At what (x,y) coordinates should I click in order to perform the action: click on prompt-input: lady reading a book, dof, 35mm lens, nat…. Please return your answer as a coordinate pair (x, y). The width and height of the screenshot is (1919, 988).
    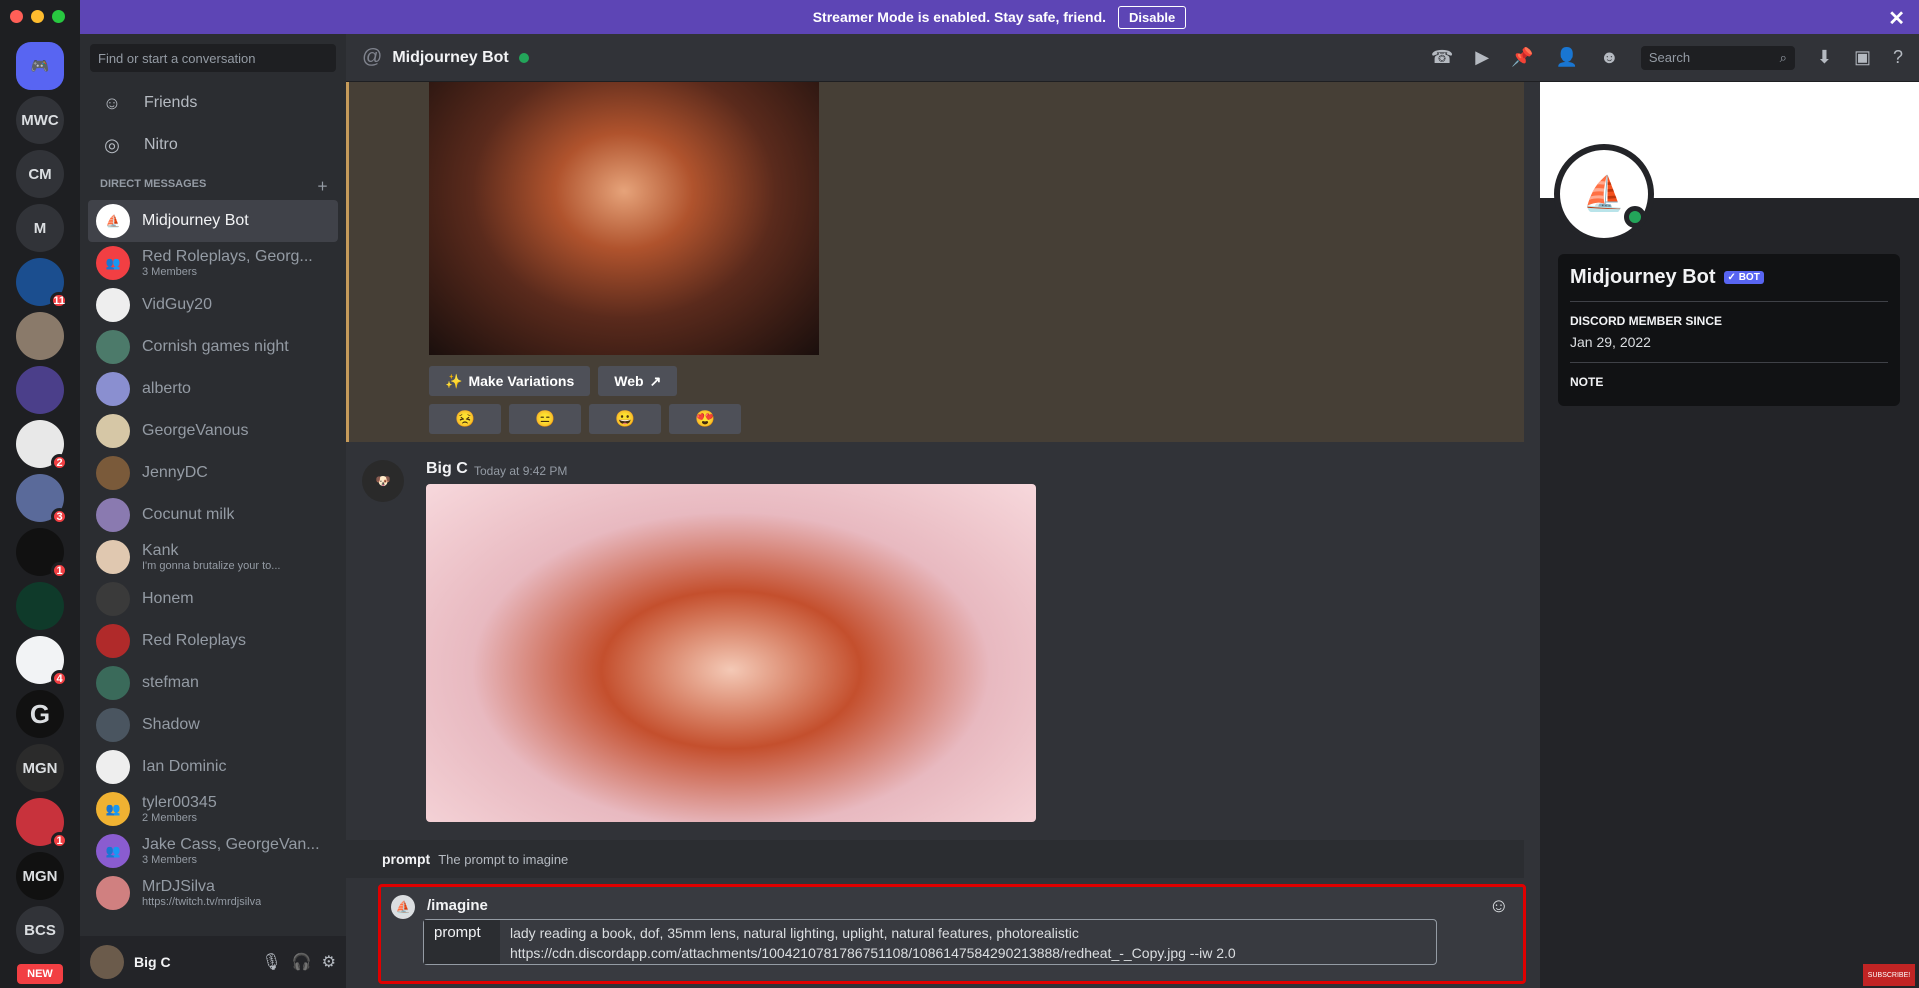
    Looking at the image, I should click on (868, 942).